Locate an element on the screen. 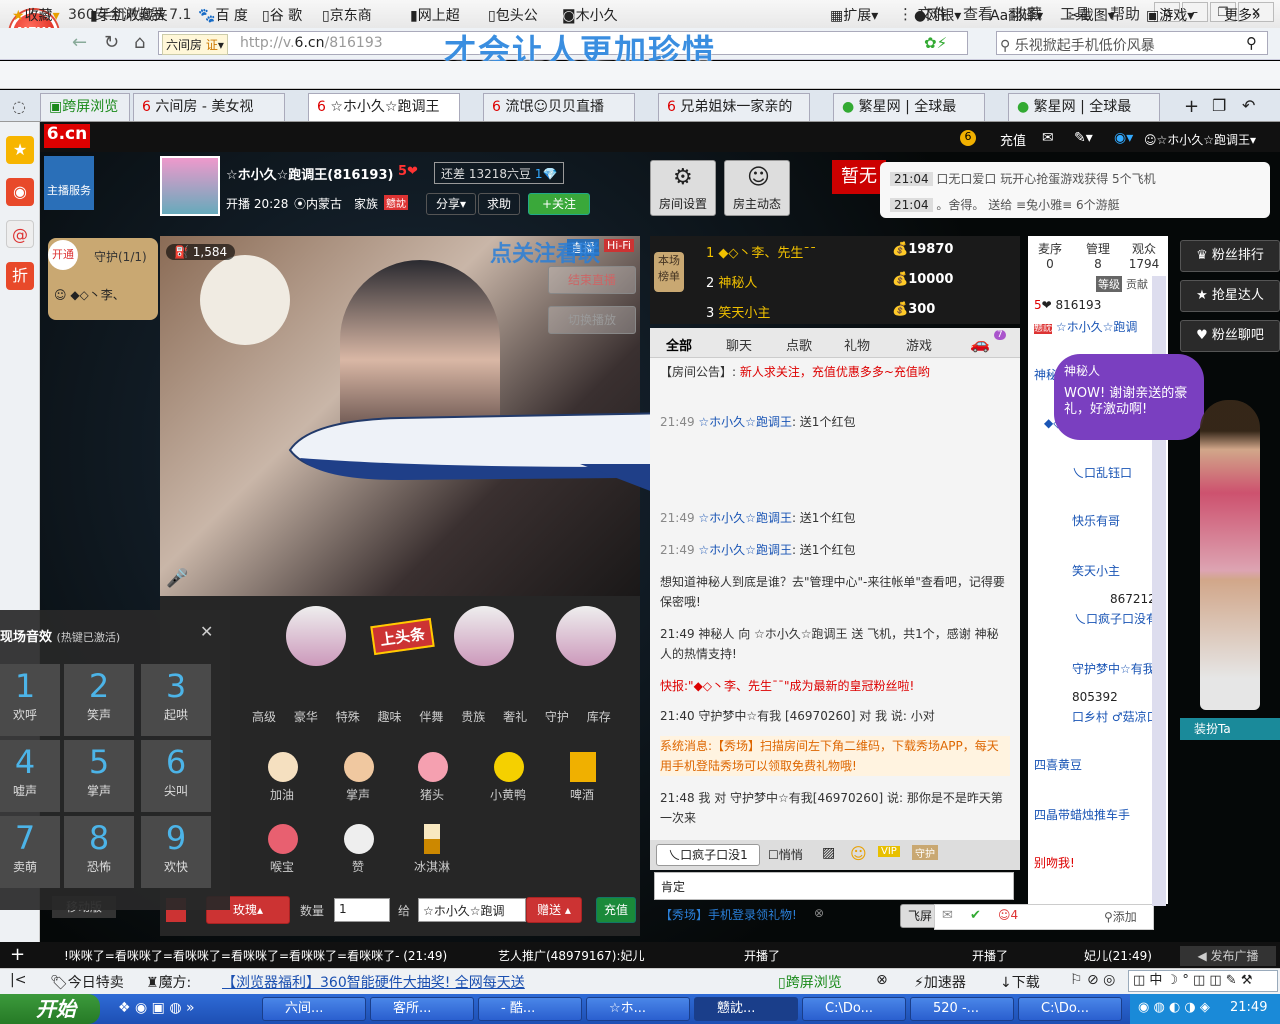 Image resolution: width=1280 pixels, height=1024 pixels. gift-icon-pig is located at coordinates (433, 767).